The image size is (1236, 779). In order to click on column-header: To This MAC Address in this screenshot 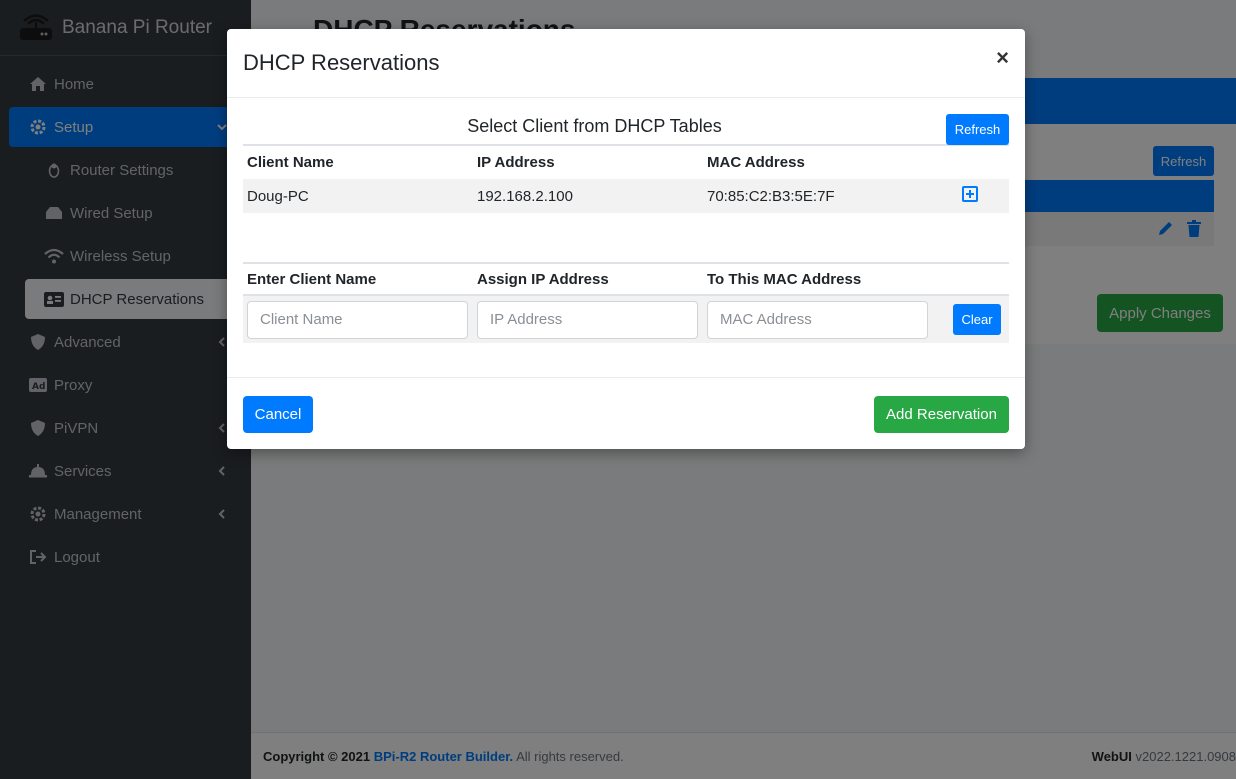, I will do `click(823, 279)`.